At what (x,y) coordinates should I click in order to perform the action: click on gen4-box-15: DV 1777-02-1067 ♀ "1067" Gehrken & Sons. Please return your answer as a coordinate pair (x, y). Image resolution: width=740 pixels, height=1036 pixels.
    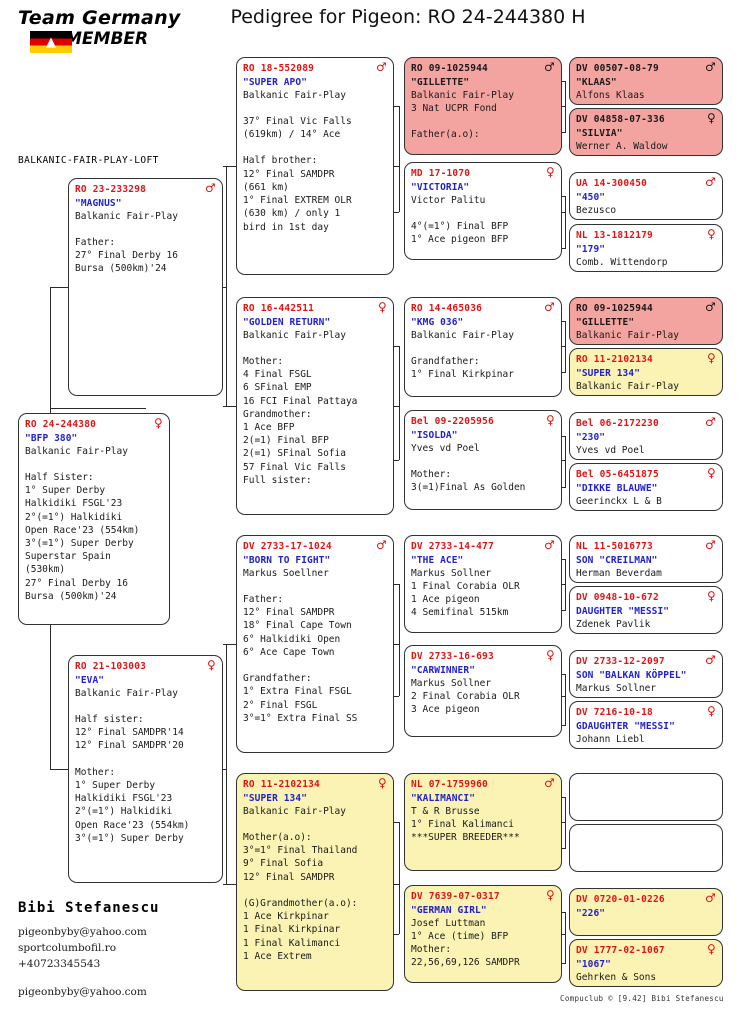
    Looking at the image, I should click on (646, 963).